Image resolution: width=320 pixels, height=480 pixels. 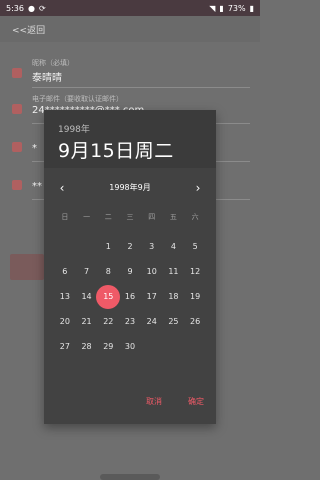 I want to click on day-number: 13, so click(x=64, y=296).